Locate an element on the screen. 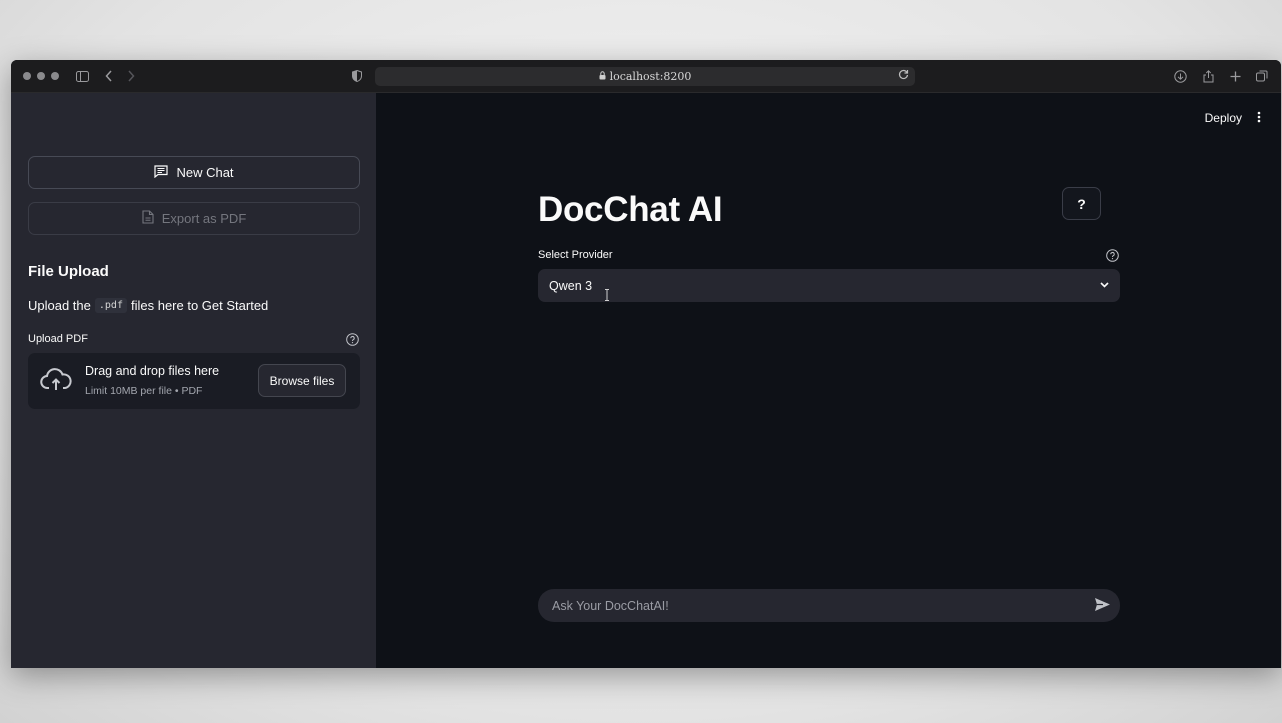  chat-input: Ask Your DocChatAI! is located at coordinates (829, 605).